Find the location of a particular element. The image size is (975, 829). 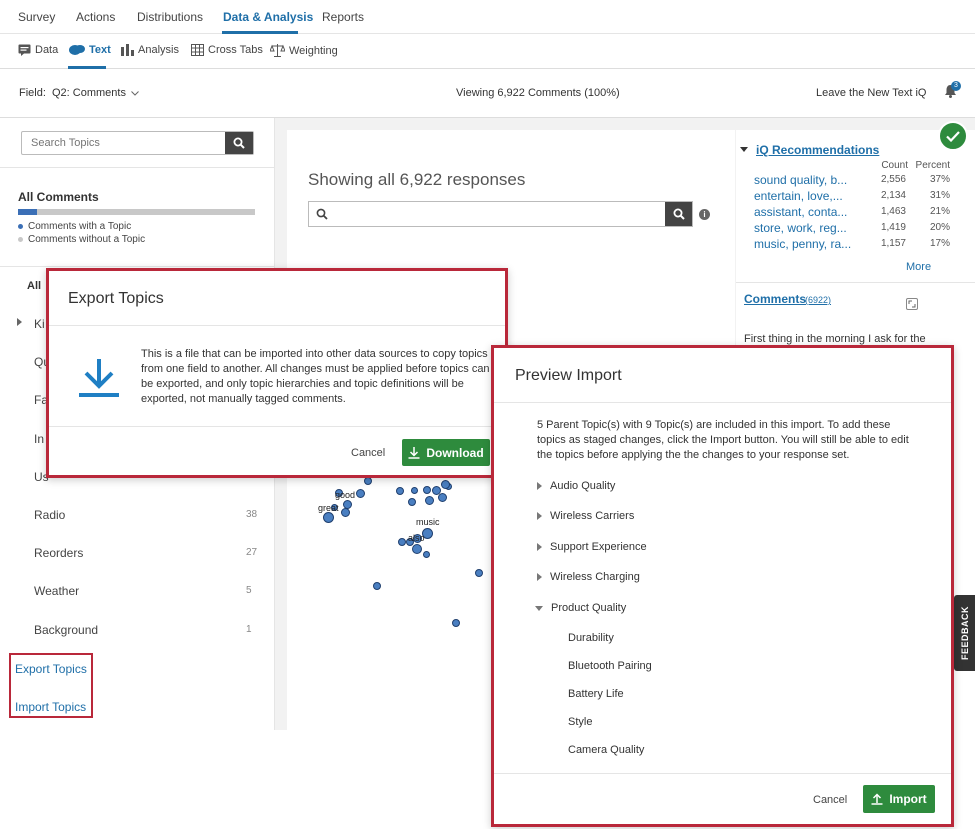

comments-count: (6922) is located at coordinates (818, 300).